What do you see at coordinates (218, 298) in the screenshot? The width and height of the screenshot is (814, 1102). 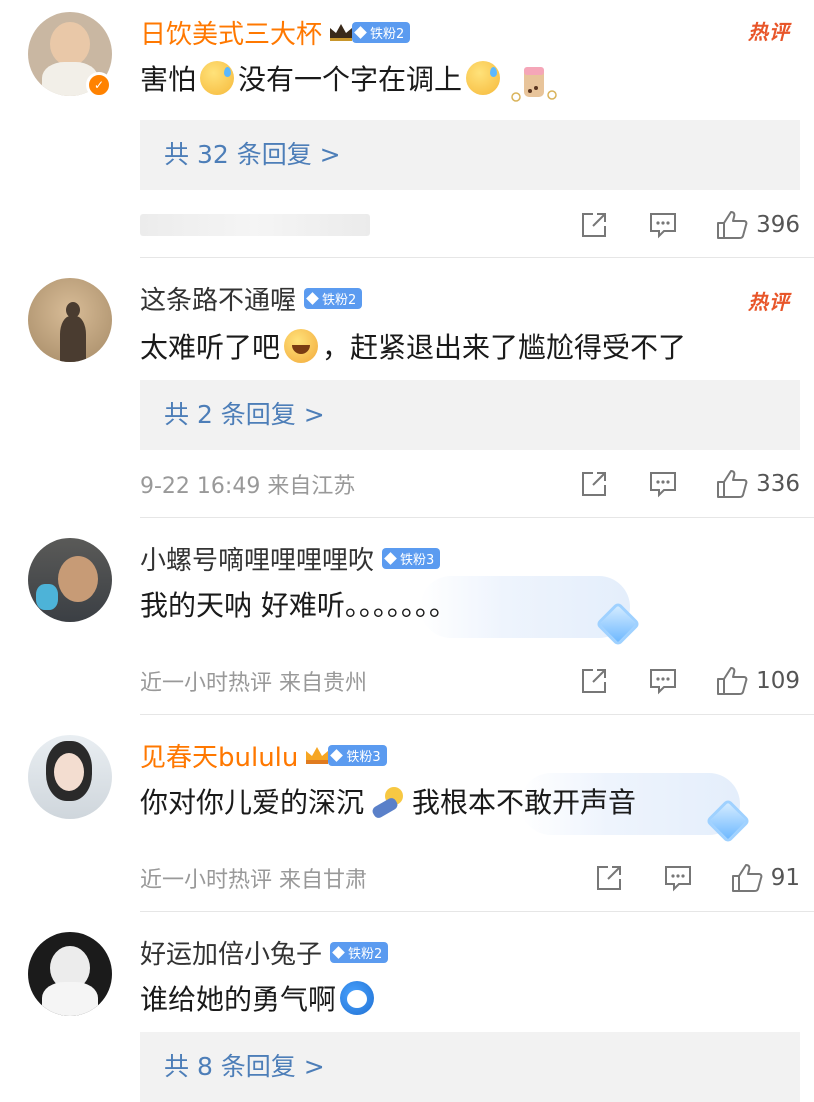 I see `username: 这条路不通喔` at bounding box center [218, 298].